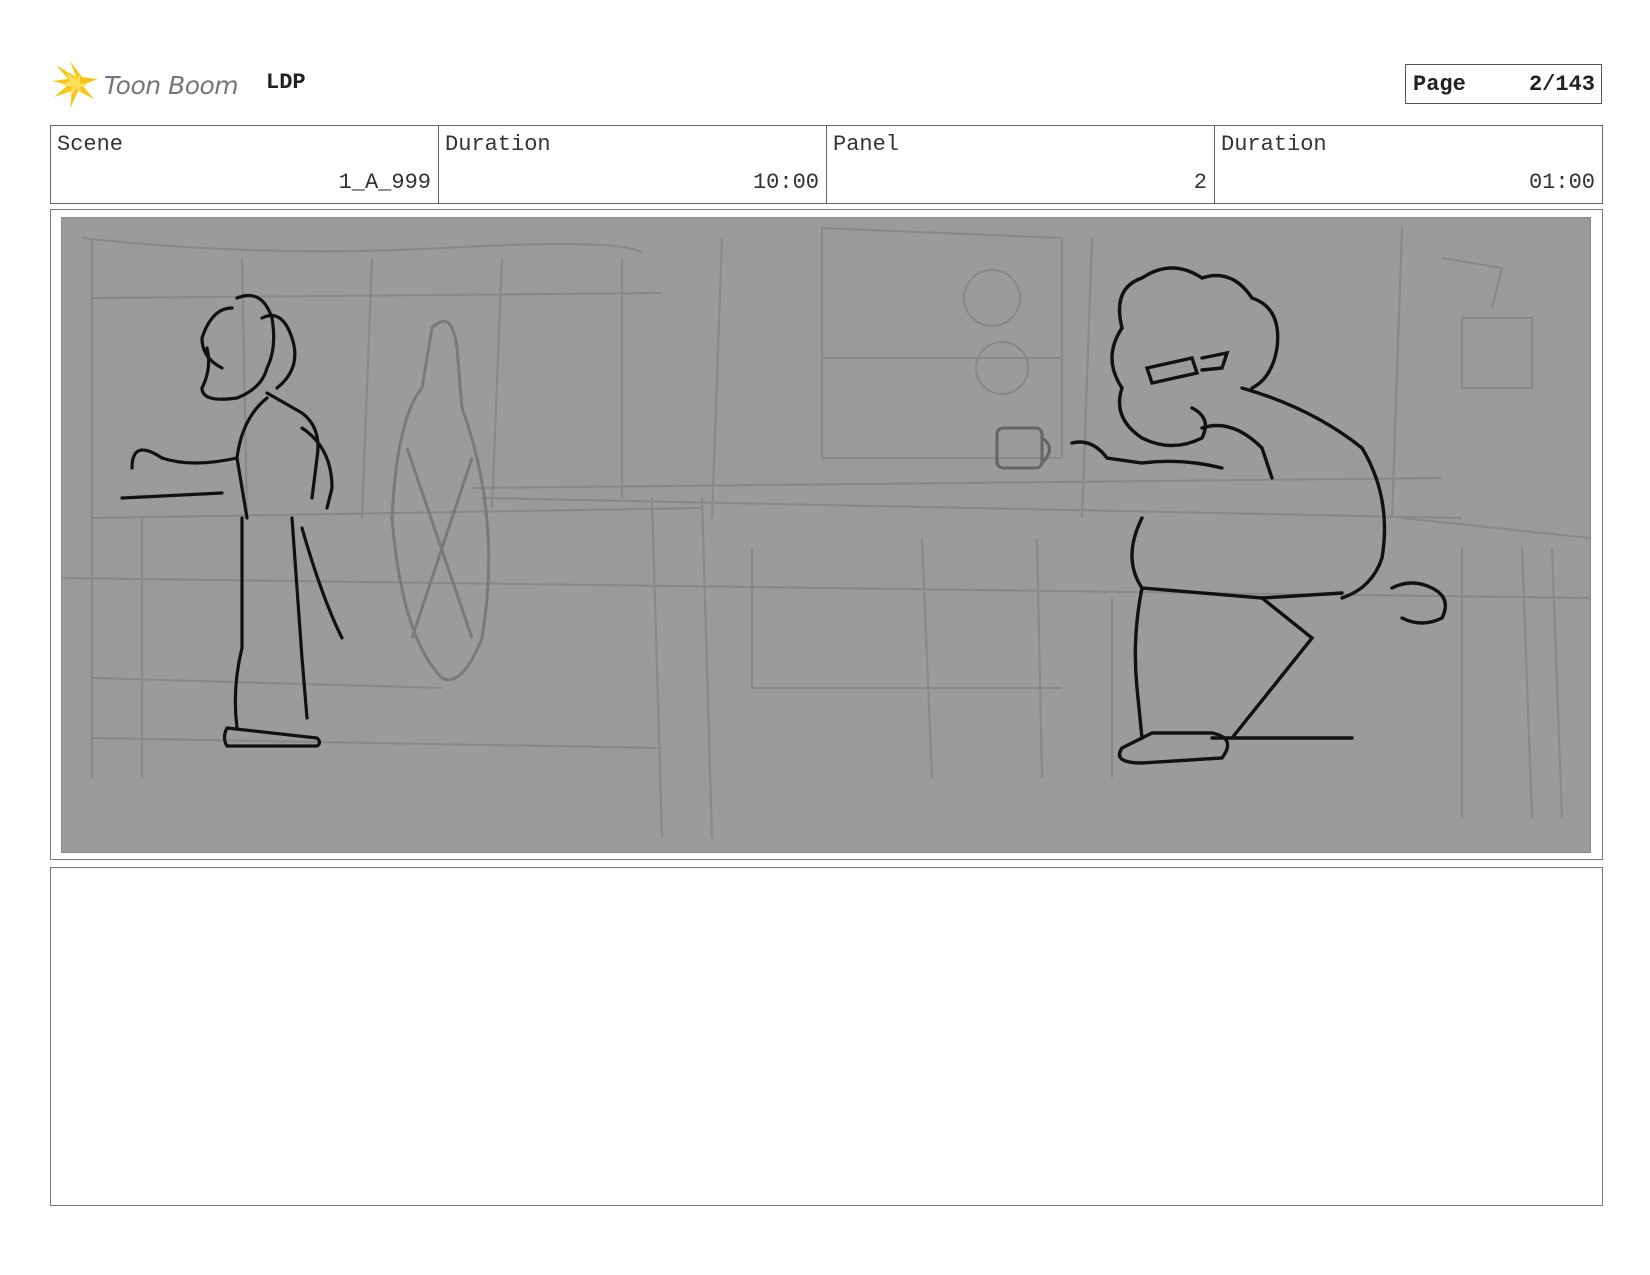 The image size is (1650, 1275). Describe the element at coordinates (90, 144) in the screenshot. I see `scene-label: Scene` at that location.